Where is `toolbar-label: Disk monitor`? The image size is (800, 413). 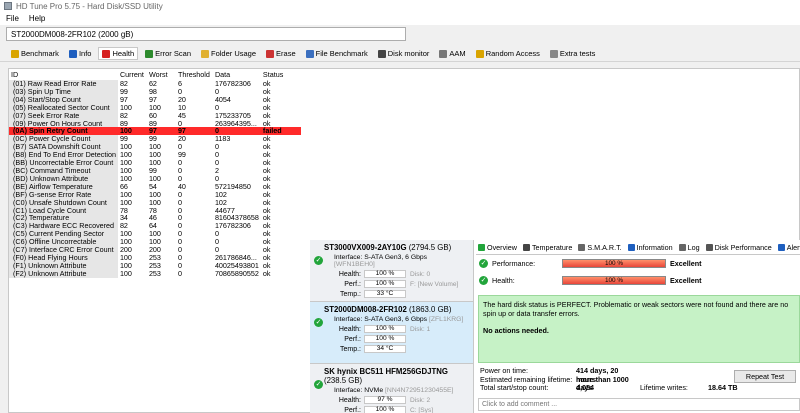 toolbar-label: Disk monitor is located at coordinates (408, 53).